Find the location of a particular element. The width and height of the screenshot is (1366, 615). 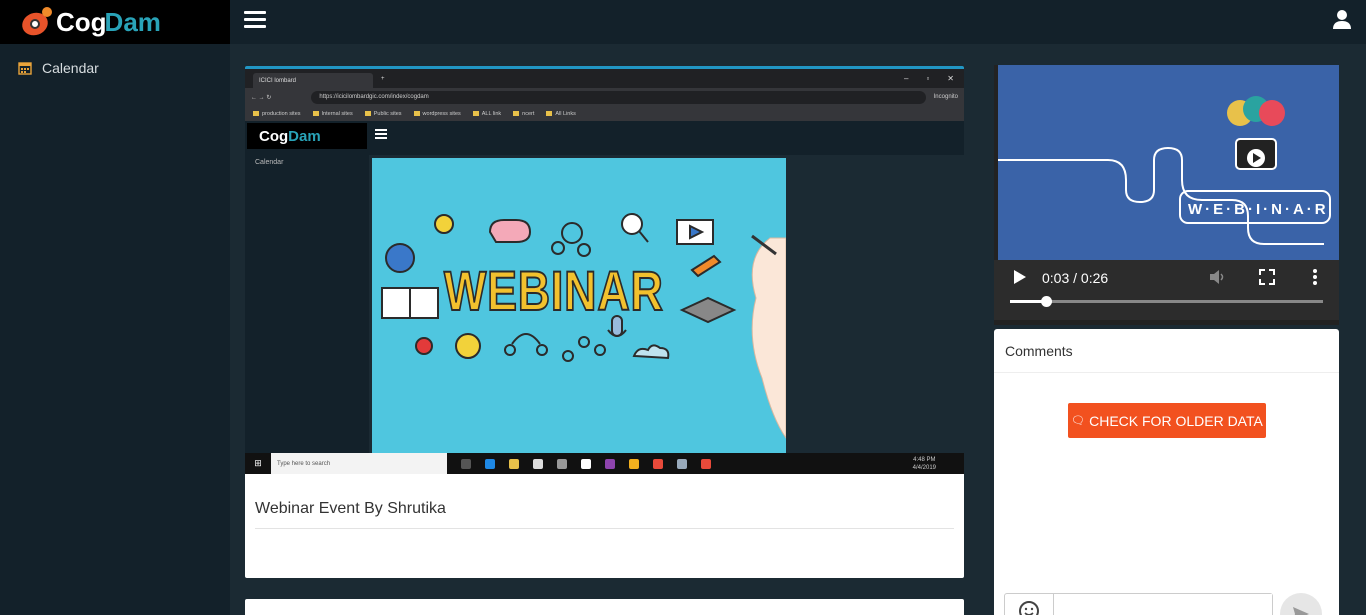

taskbar-clock: 4:48 PM 4/4/2019 is located at coordinates (924, 463).